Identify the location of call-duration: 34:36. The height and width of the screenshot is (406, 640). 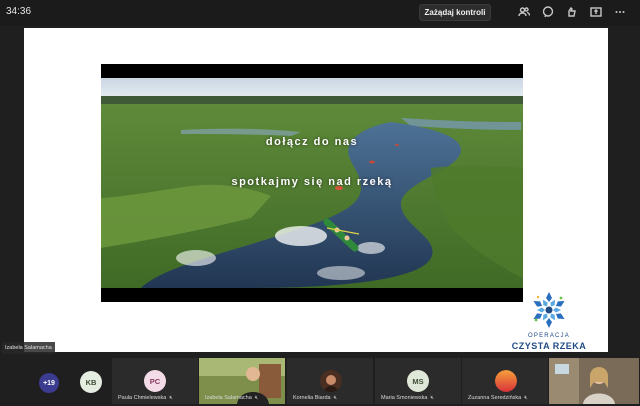
(19, 11).